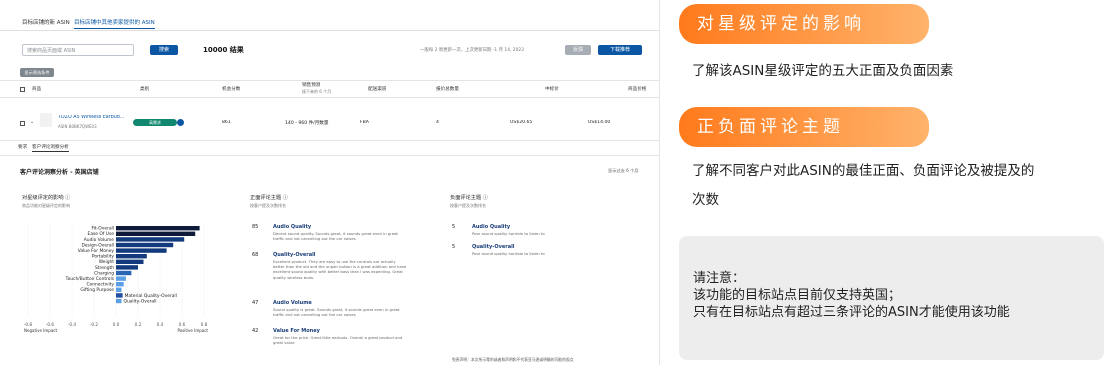 The height and width of the screenshot is (365, 1110). What do you see at coordinates (269, 198) in the screenshot?
I see `positive-title: 正面评论主题 ⓘ` at bounding box center [269, 198].